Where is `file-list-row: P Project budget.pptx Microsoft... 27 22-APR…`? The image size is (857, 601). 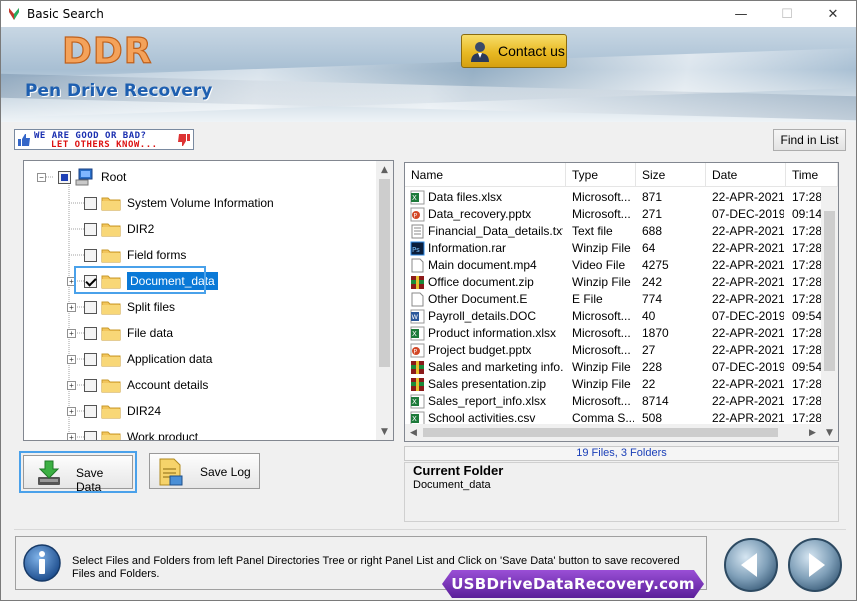 file-list-row: P Project budget.pptx Microsoft... 27 22-APR… is located at coordinates (613, 350).